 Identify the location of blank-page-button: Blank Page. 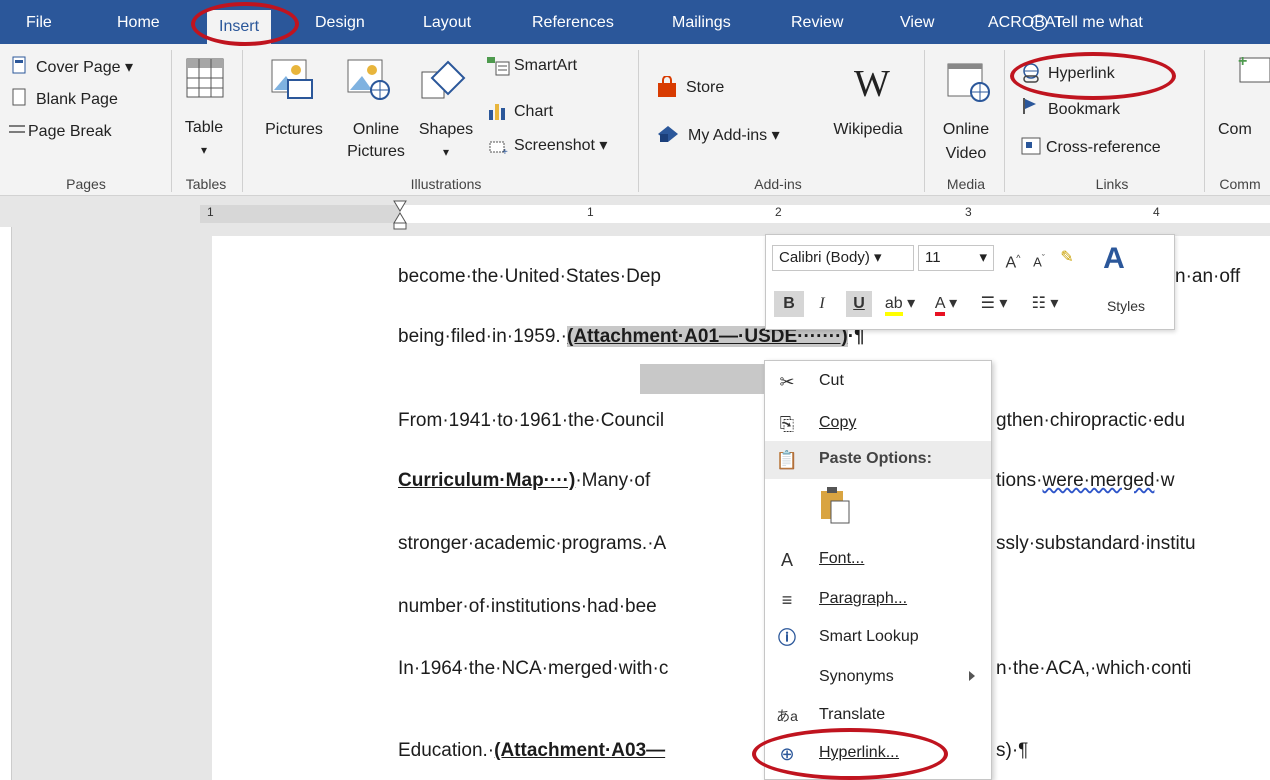
(77, 100).